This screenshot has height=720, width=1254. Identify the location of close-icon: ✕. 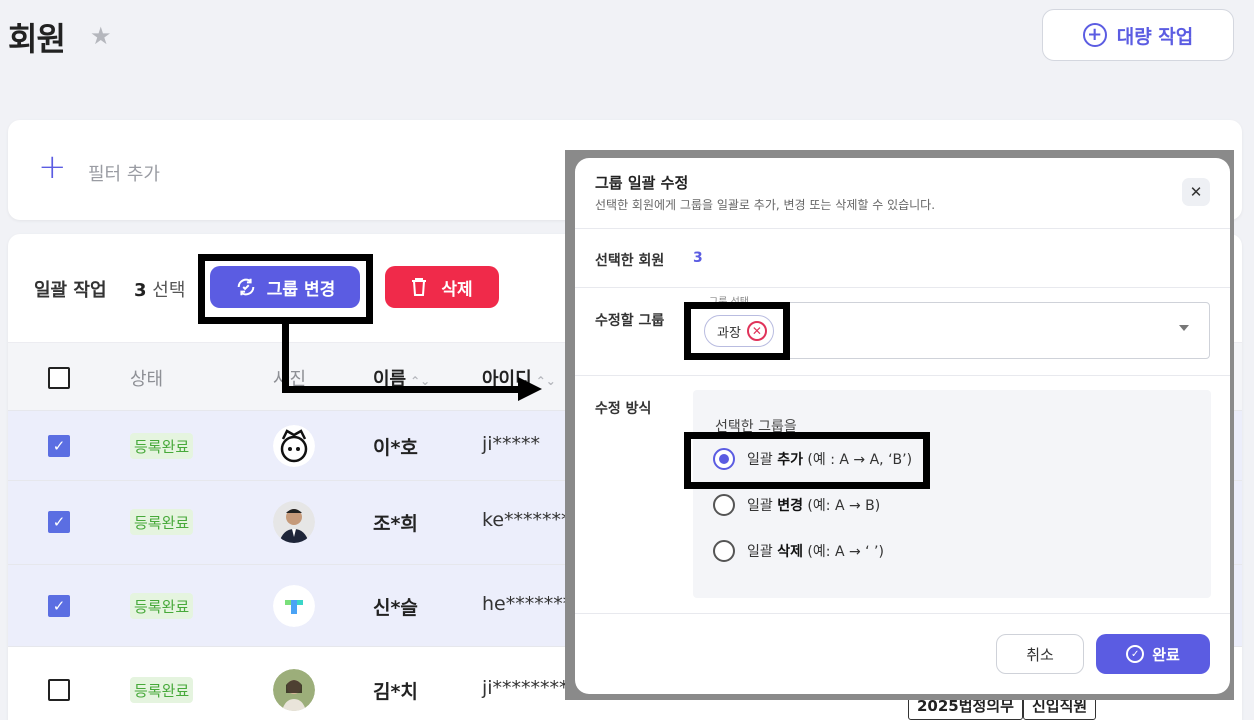
(1196, 192).